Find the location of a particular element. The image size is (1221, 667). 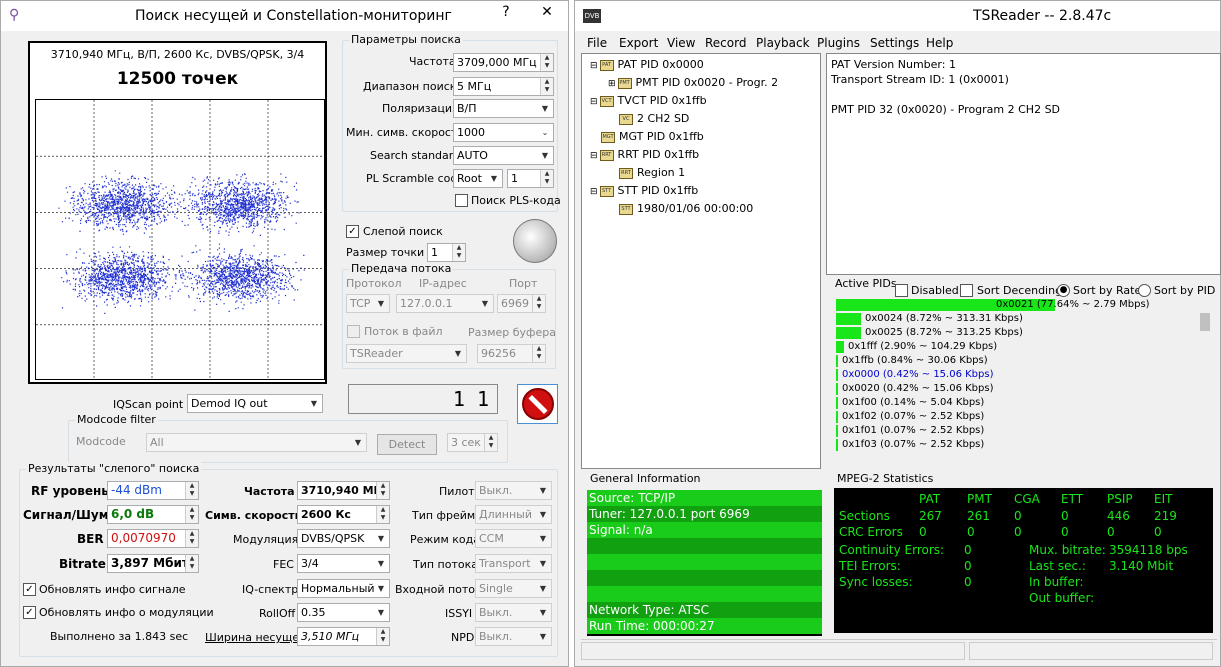

std-select: AUTO ▼ is located at coordinates (503, 155).